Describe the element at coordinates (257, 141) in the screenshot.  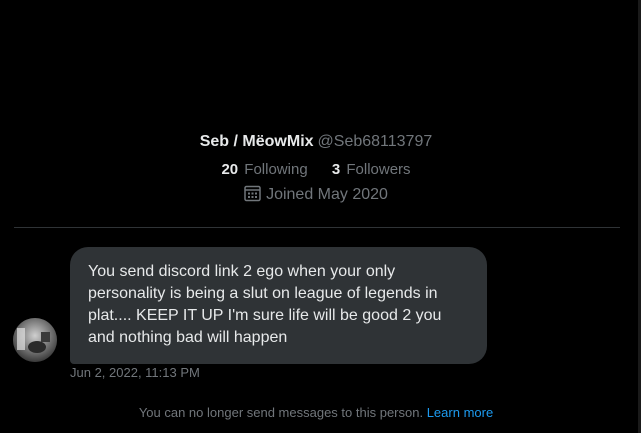
I see `profile-display-name: Seb / MëowMix` at that location.